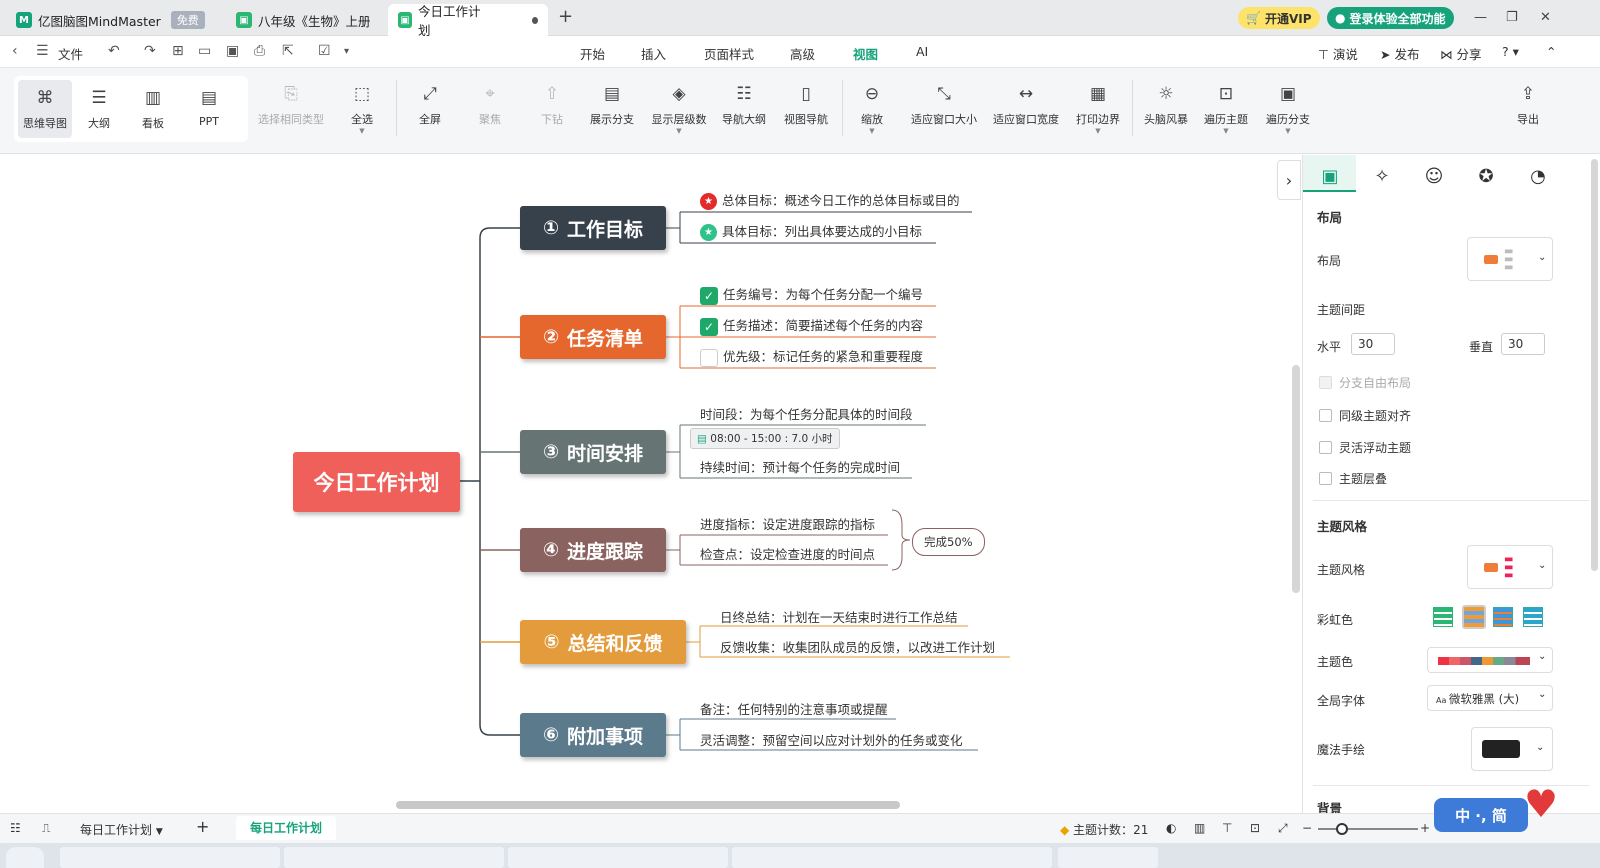  What do you see at coordinates (1098, 108) in the screenshot?
I see `print-bounds-button: ▦ 打印边界 ▼` at bounding box center [1098, 108].